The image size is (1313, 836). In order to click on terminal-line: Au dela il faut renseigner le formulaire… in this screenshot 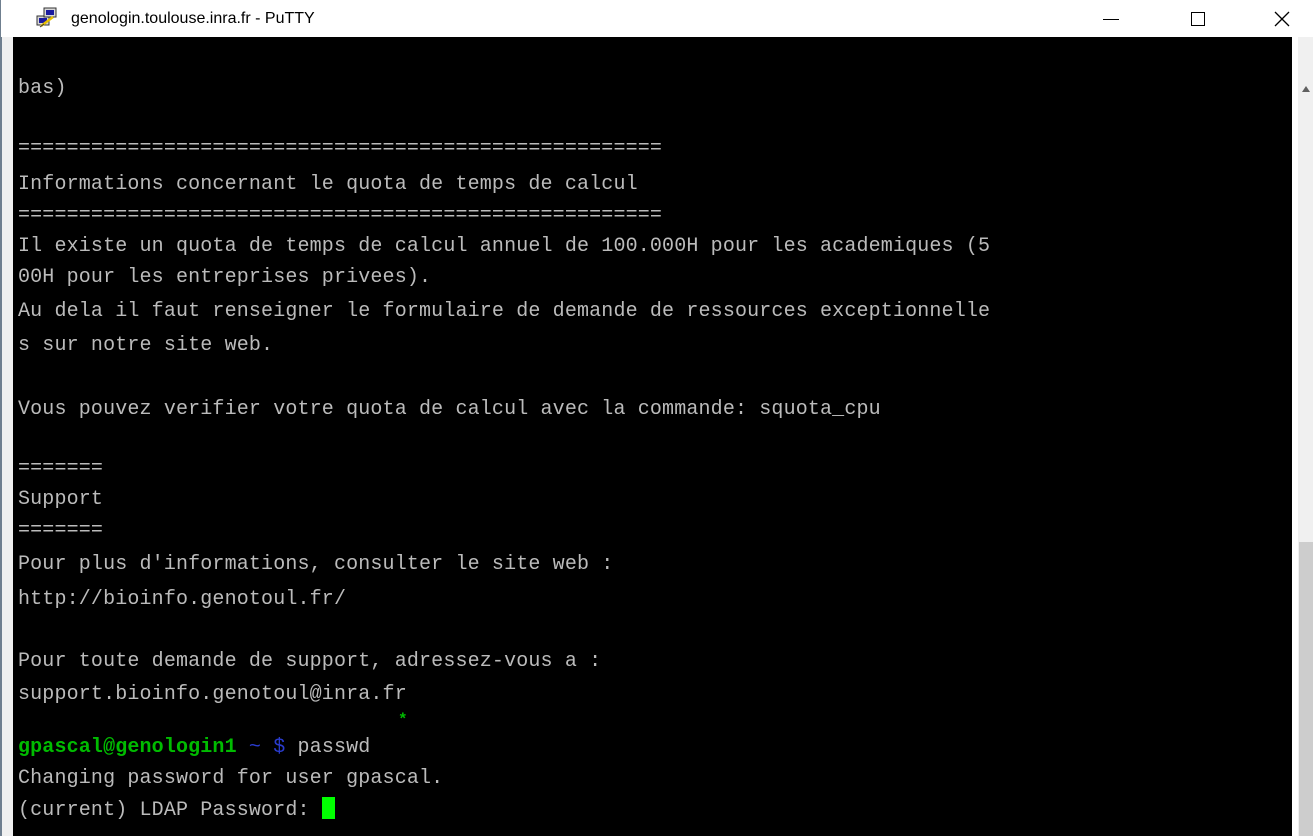, I will do `click(504, 311)`.